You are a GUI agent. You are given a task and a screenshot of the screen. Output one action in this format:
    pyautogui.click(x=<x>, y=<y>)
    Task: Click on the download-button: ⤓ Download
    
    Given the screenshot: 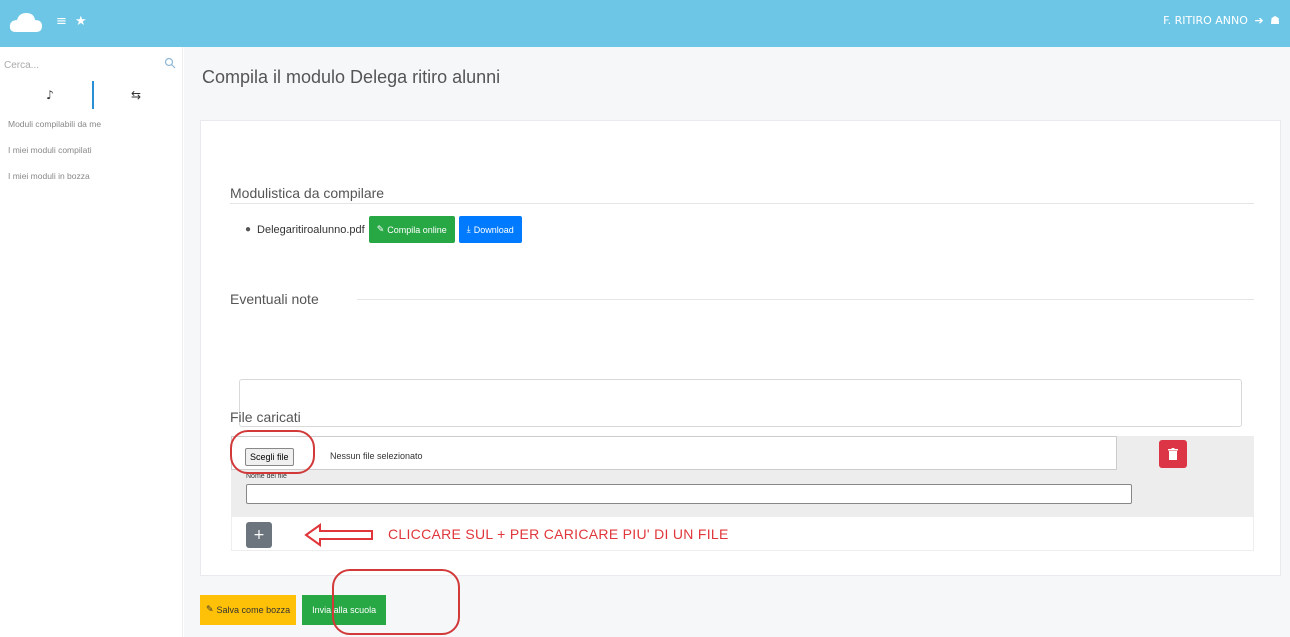 What is the action you would take?
    pyautogui.click(x=490, y=229)
    